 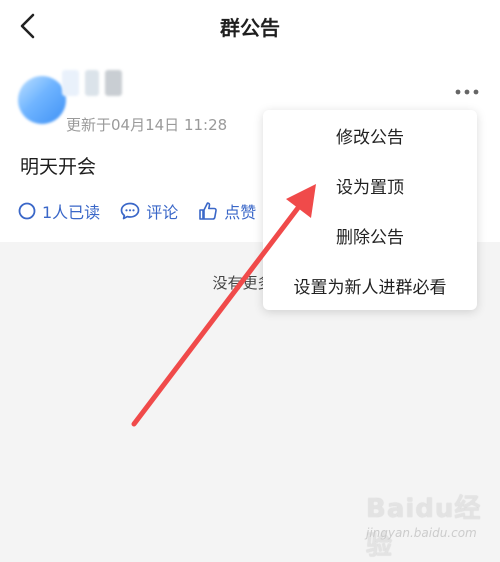 What do you see at coordinates (370, 185) in the screenshot?
I see `menu-item-pin: 设为置顶` at bounding box center [370, 185].